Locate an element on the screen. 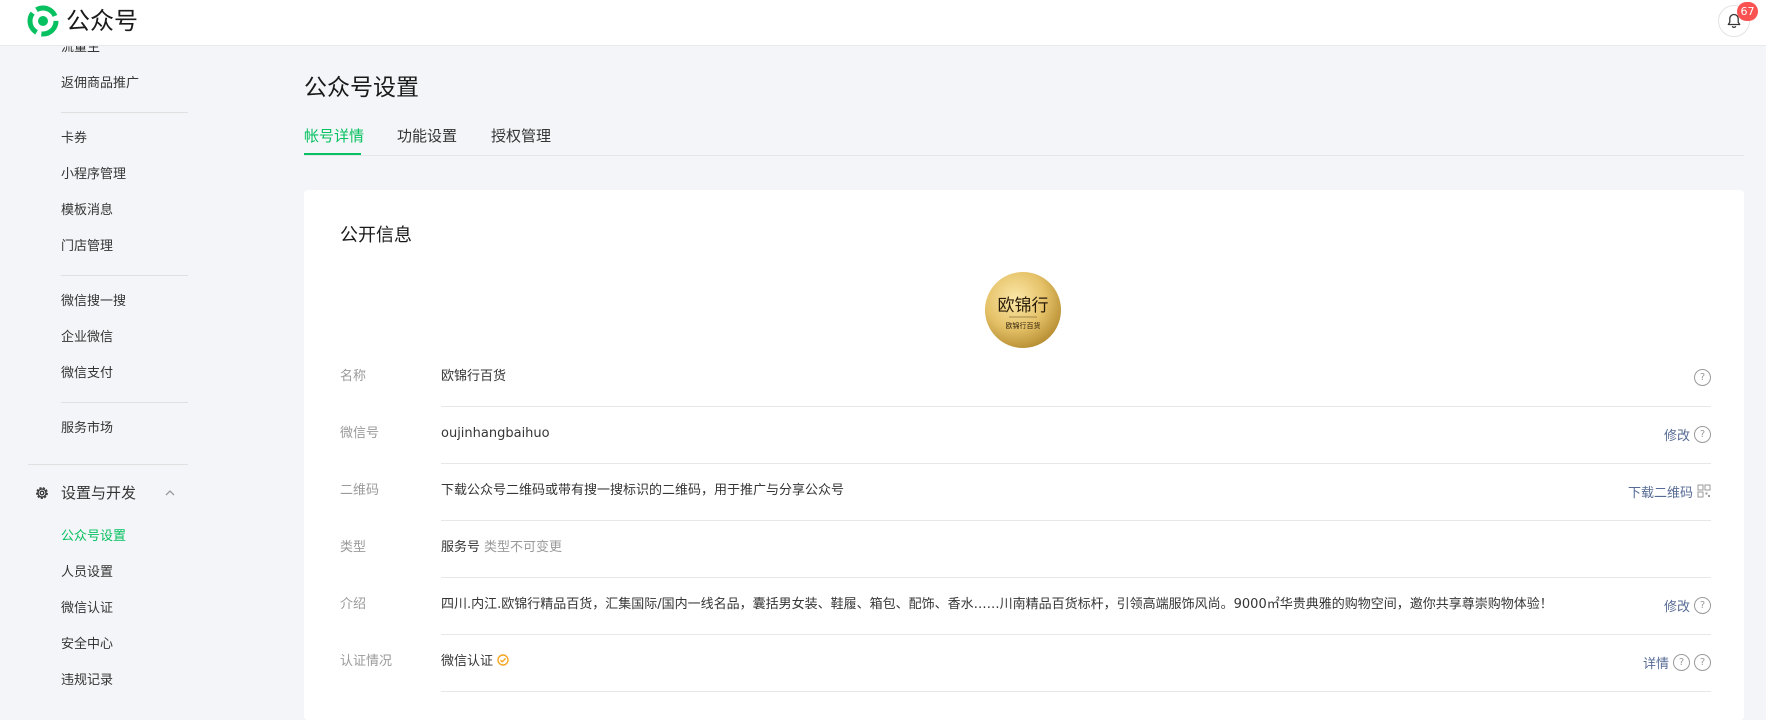  row-actions: 详情 ? ? is located at coordinates (1677, 662).